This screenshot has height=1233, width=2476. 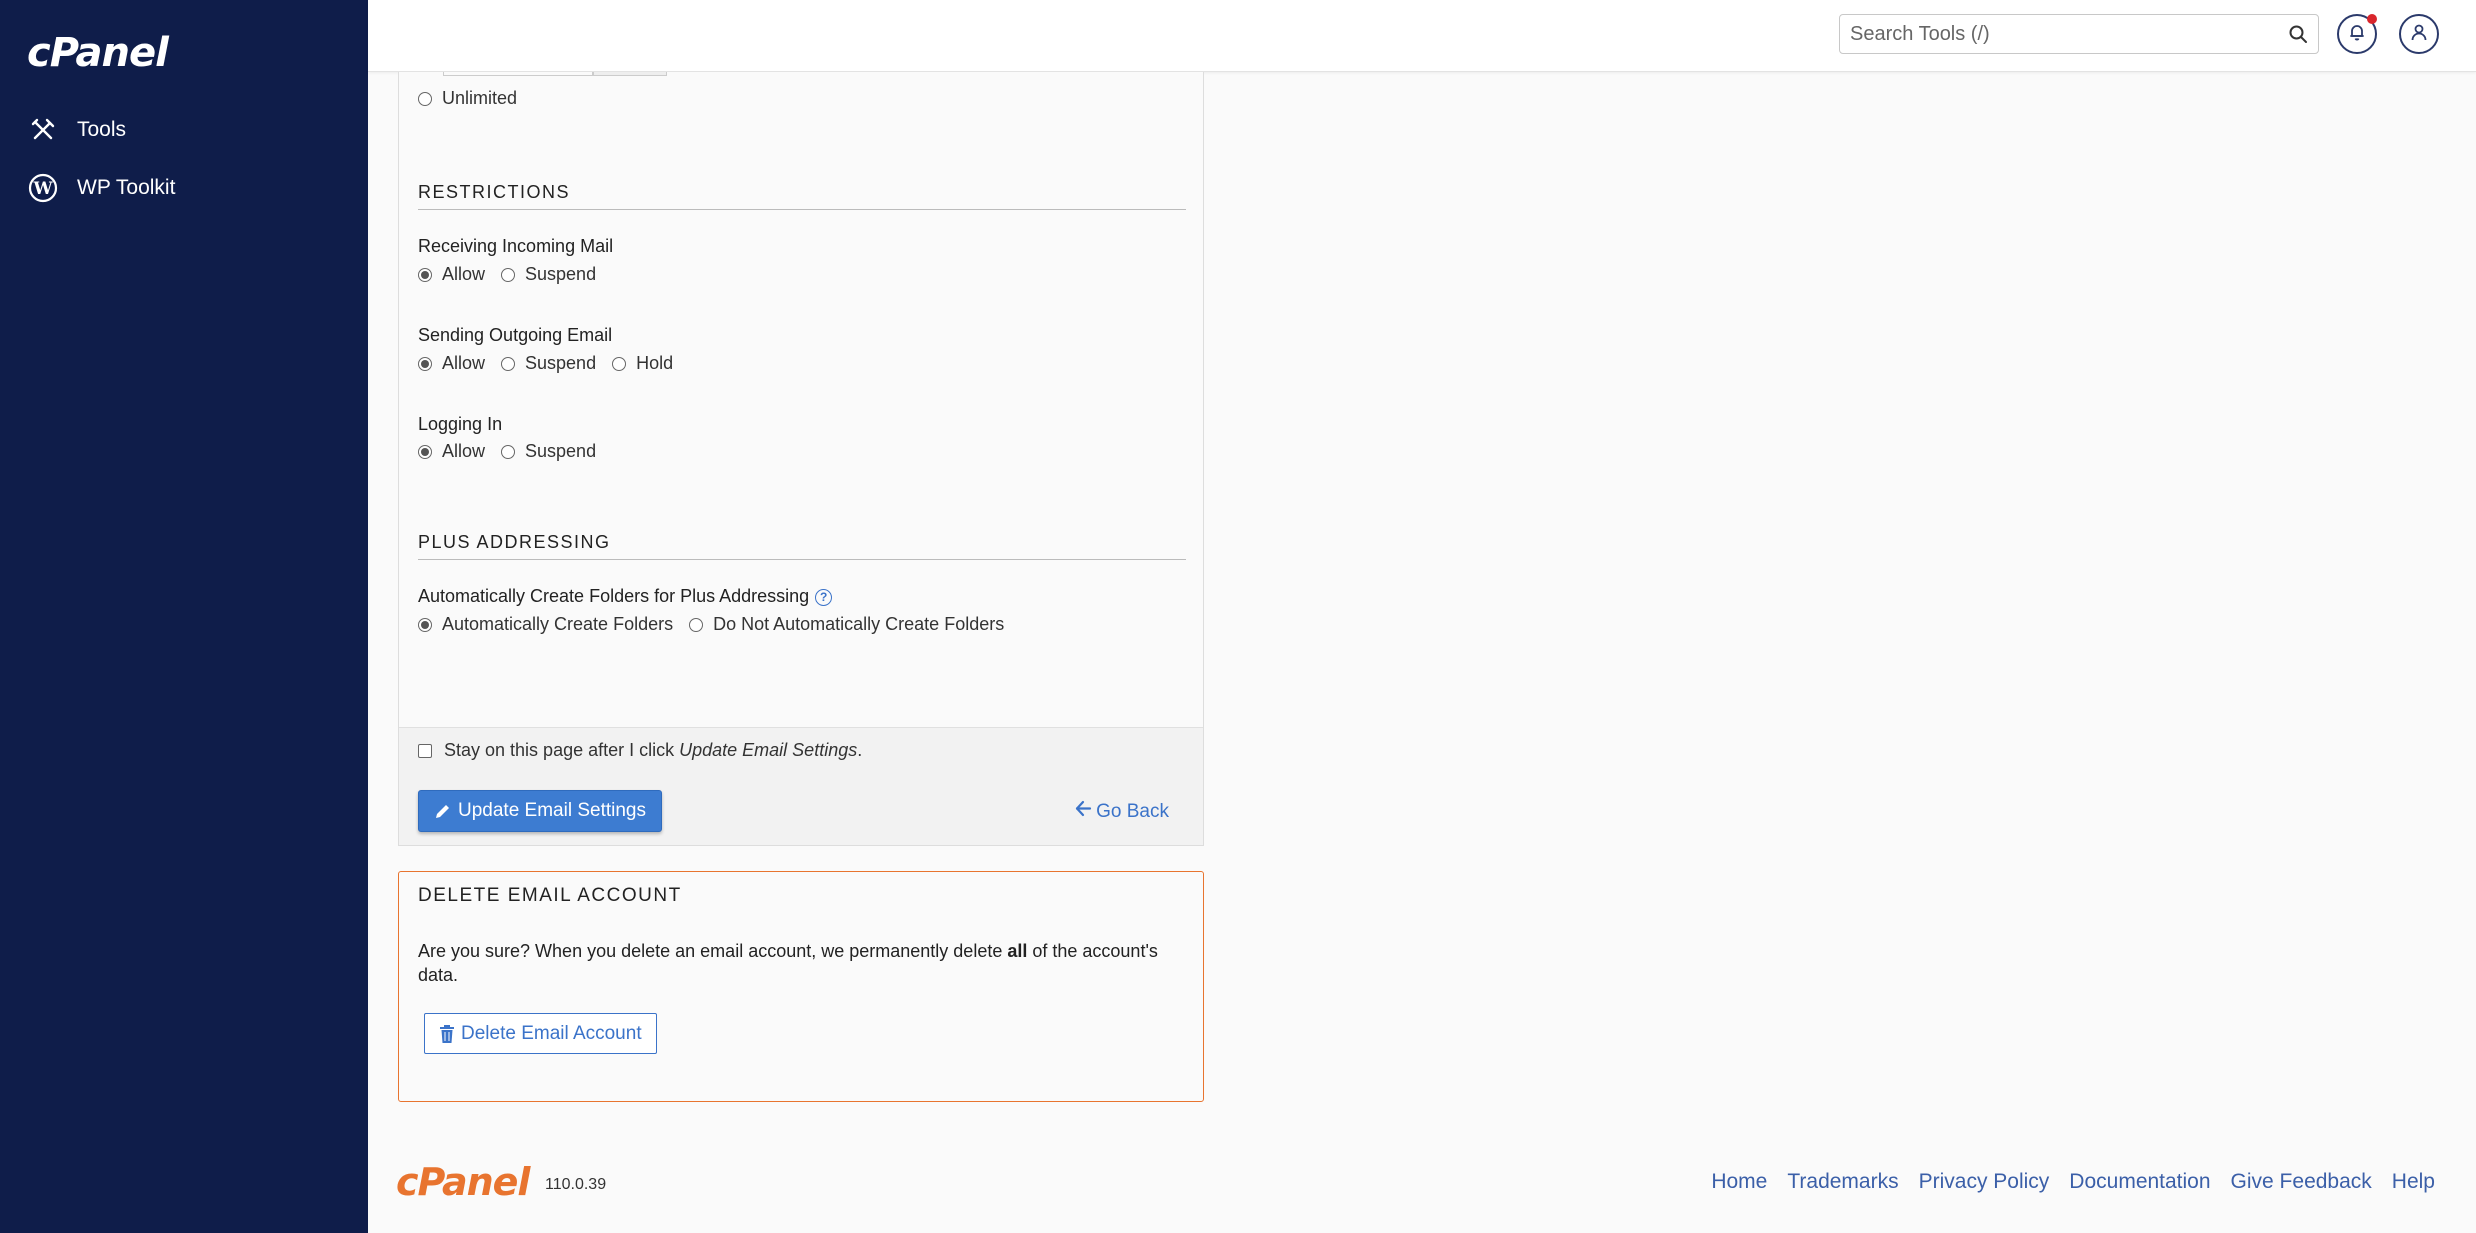 I want to click on search-input, so click(x=2050, y=34).